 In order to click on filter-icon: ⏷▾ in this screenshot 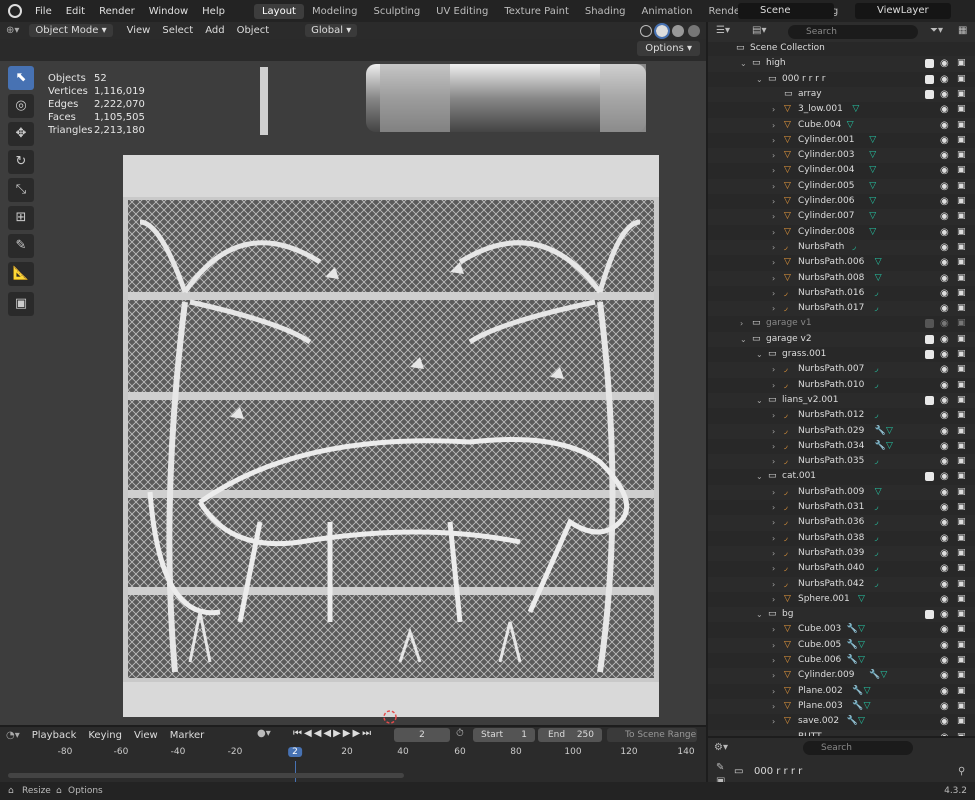, I will do `click(936, 30)`.